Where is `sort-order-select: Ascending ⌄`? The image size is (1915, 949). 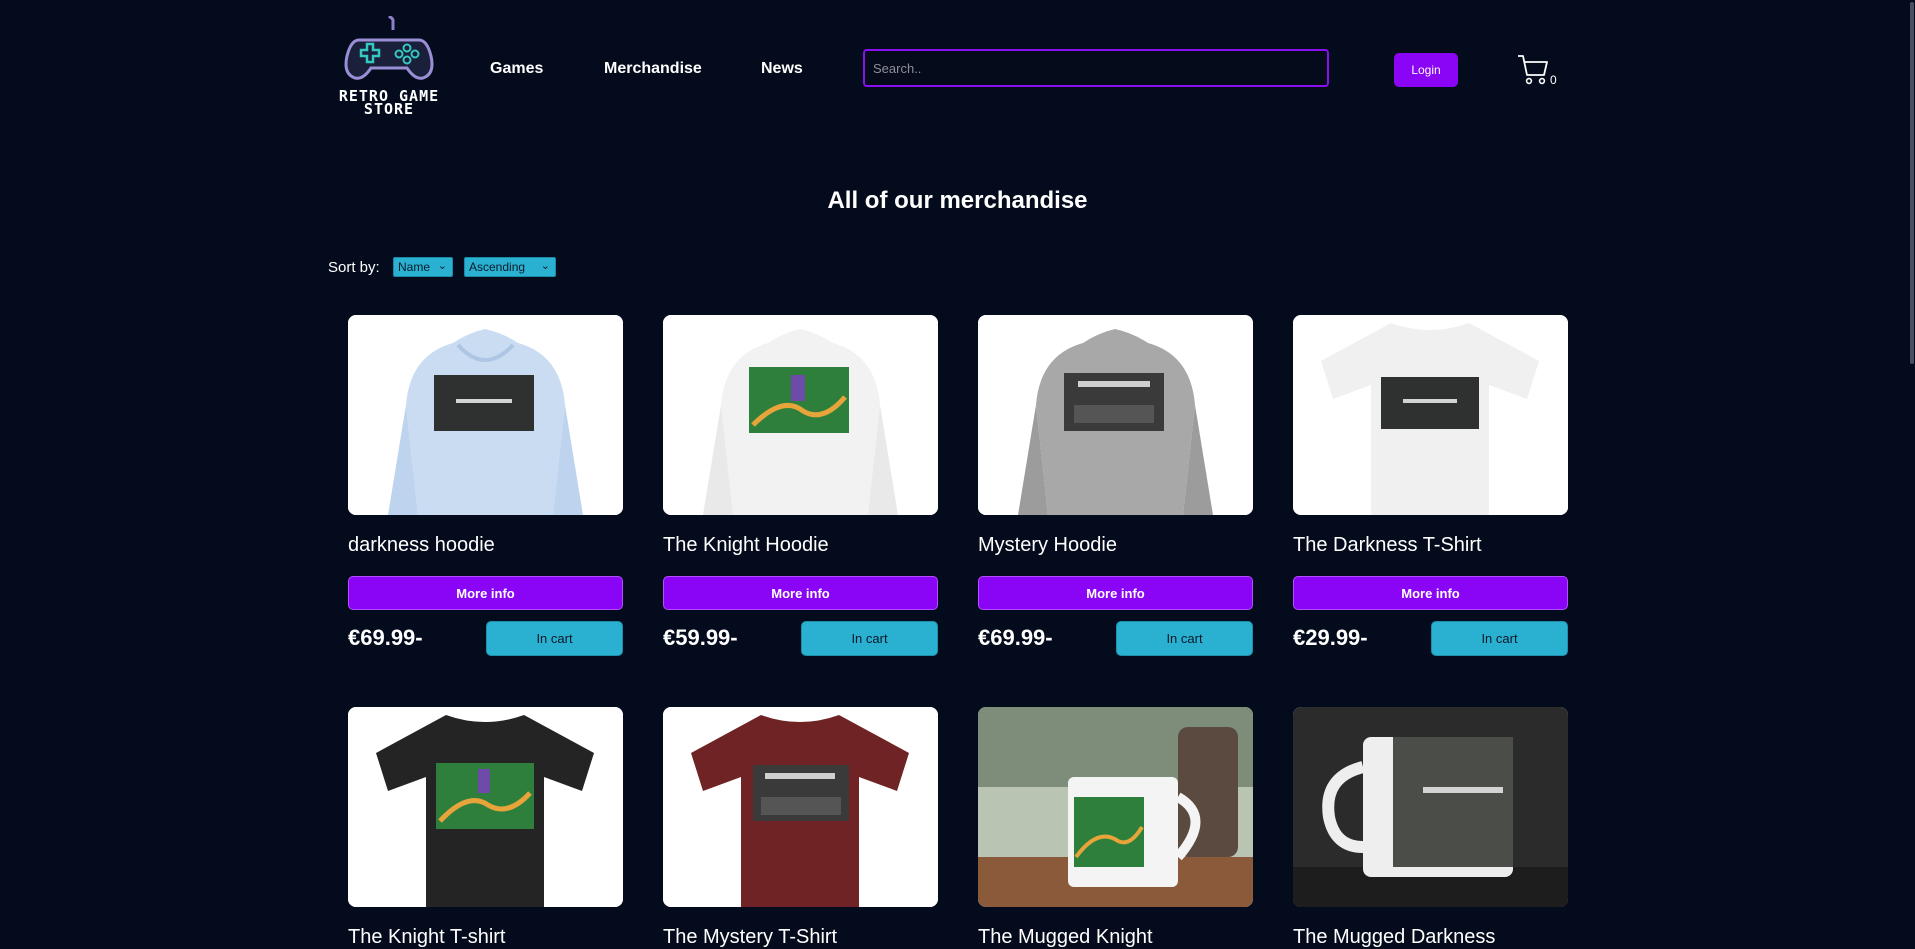
sort-order-select: Ascending ⌄ is located at coordinates (510, 267).